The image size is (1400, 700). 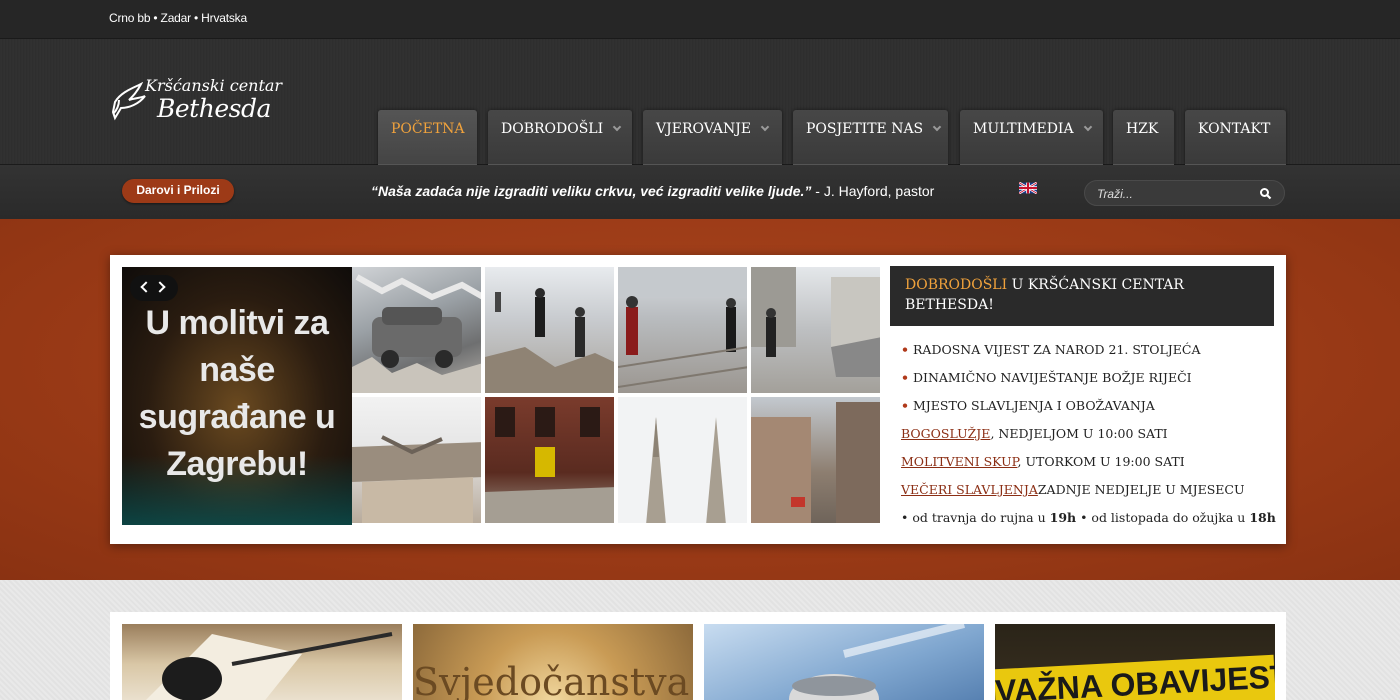 I want to click on photo-street-building, so click(x=816, y=331).